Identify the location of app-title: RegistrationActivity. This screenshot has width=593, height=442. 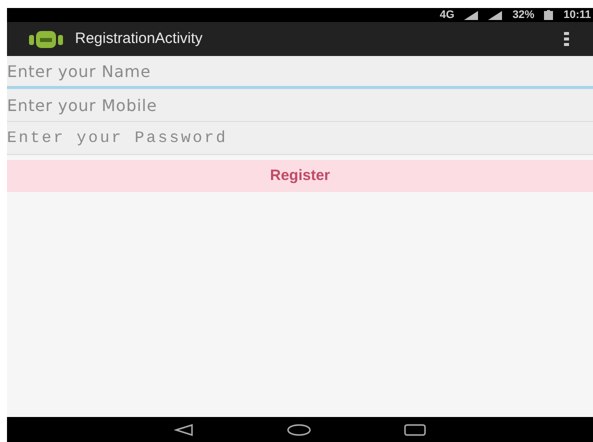
(139, 38).